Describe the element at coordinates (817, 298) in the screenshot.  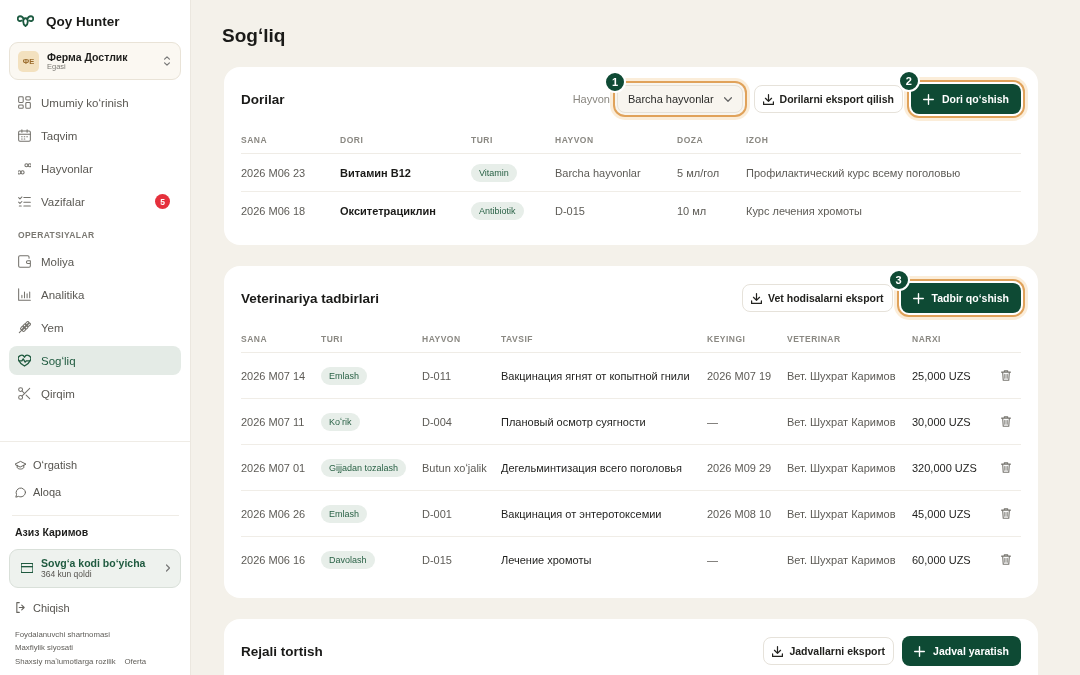
I see `export-button: Vet hodisalarni eksport` at that location.